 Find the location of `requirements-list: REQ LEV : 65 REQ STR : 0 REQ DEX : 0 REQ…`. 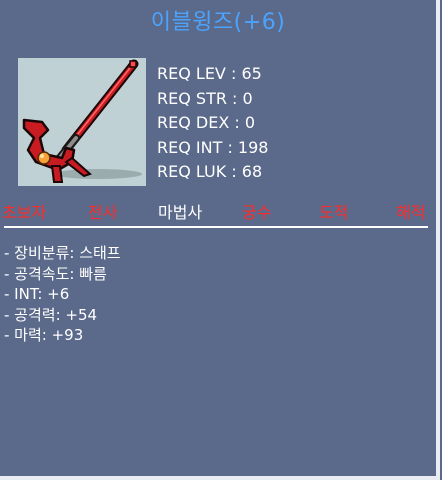

requirements-list: REQ LEV : 65 REQ STR : 0 REQ DEX : 0 REQ… is located at coordinates (212, 123).